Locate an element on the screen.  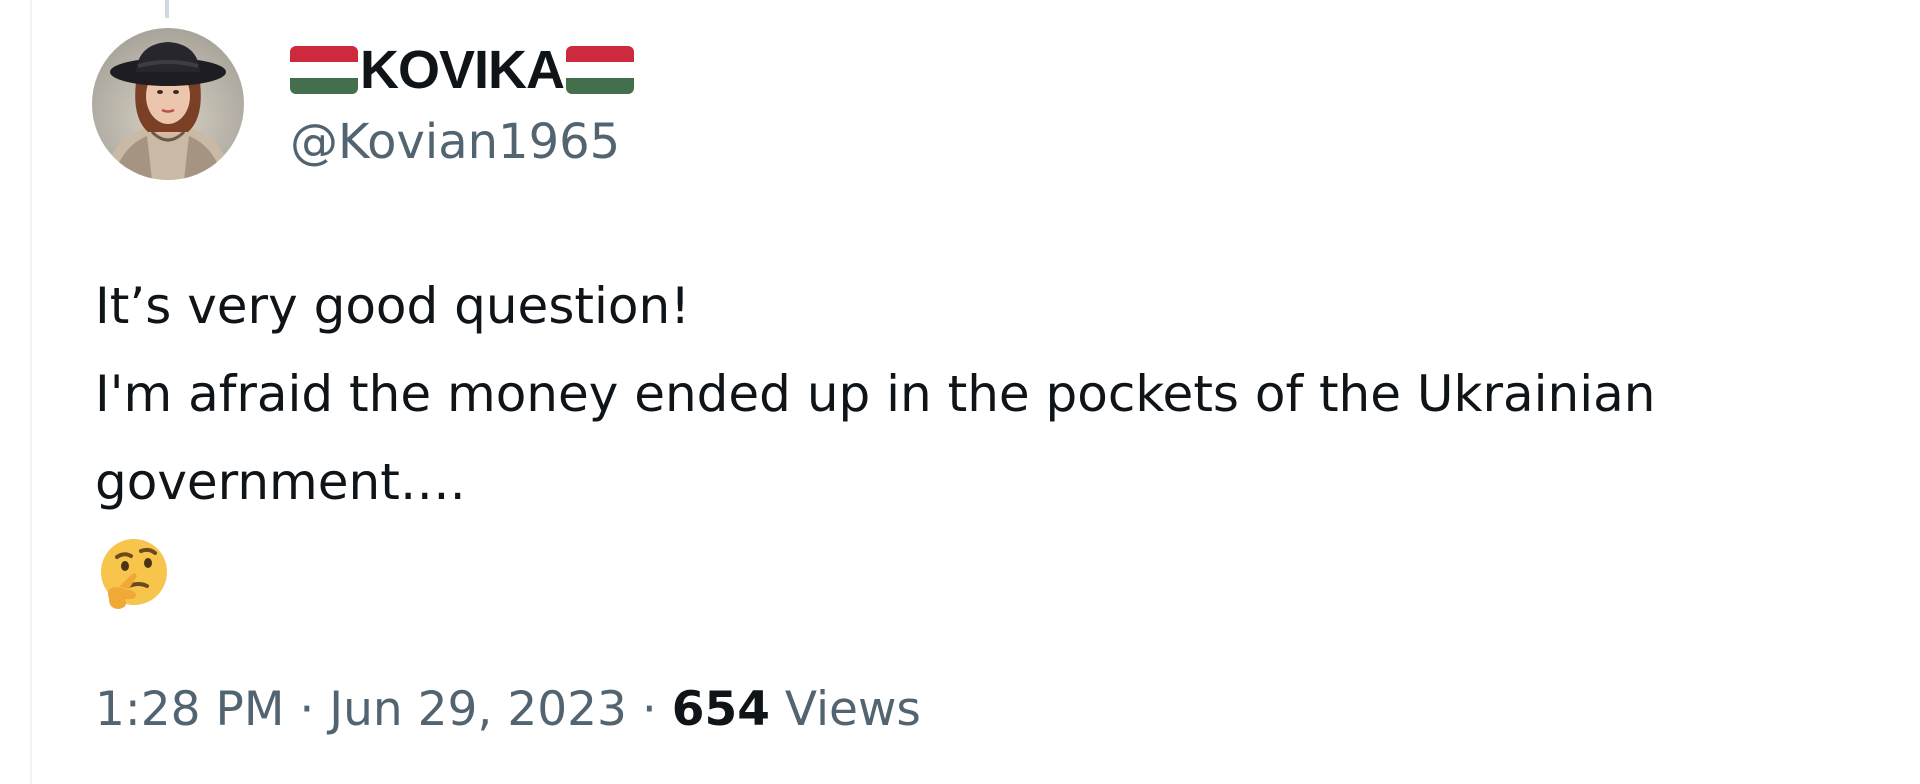
tweet-time: 1:28 PM is located at coordinates (190, 709).